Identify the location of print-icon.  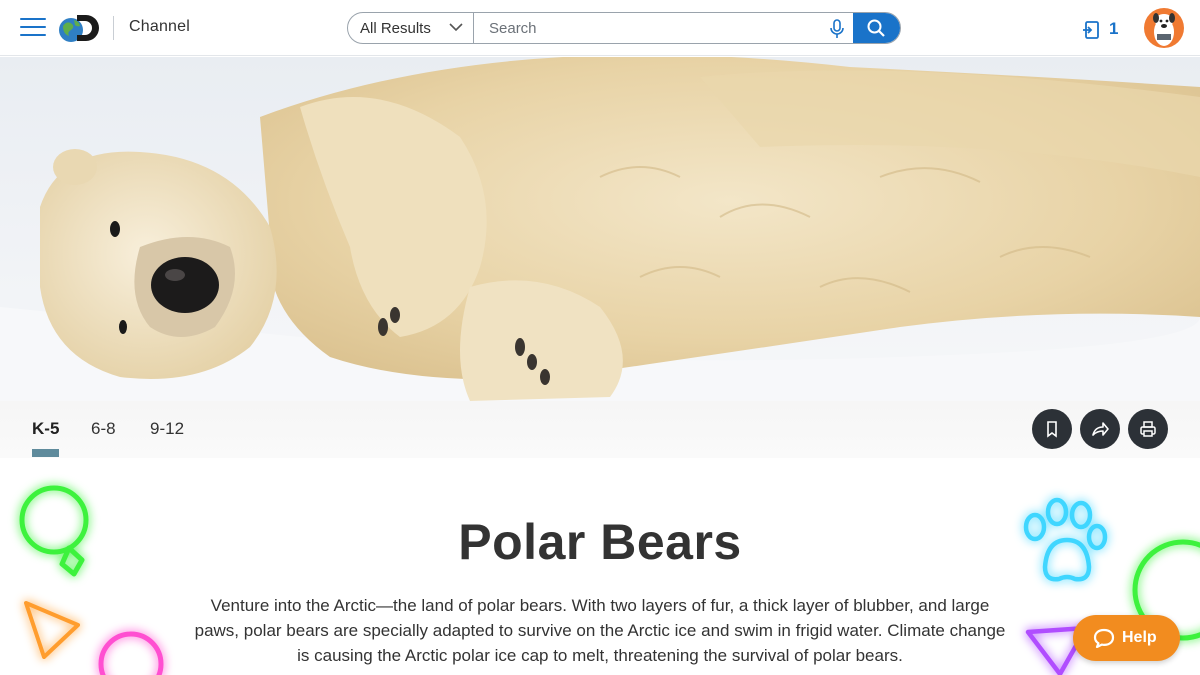
(1148, 429).